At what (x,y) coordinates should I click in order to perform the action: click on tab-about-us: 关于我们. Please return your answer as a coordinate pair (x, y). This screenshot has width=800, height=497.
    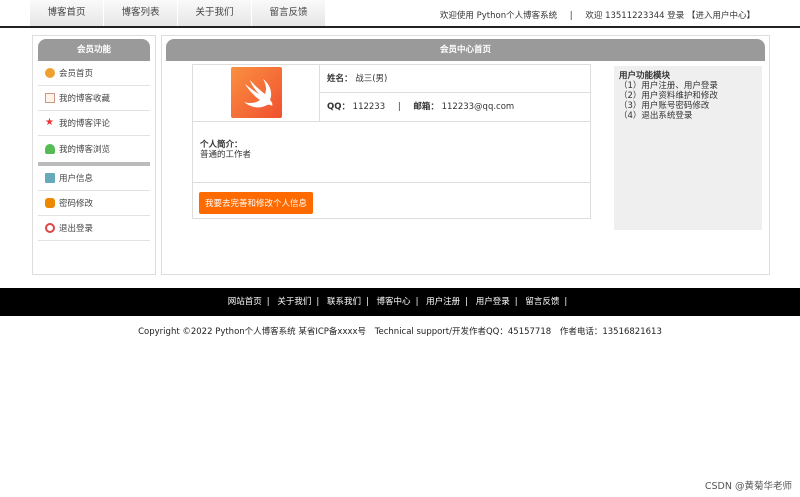
    Looking at the image, I should click on (215, 13).